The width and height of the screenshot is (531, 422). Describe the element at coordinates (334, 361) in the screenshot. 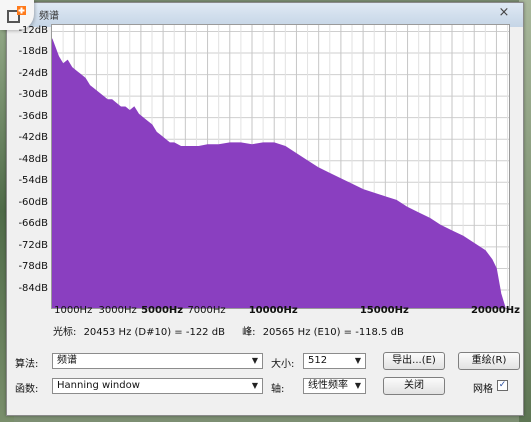

I see `size-select: 512 ▼` at that location.